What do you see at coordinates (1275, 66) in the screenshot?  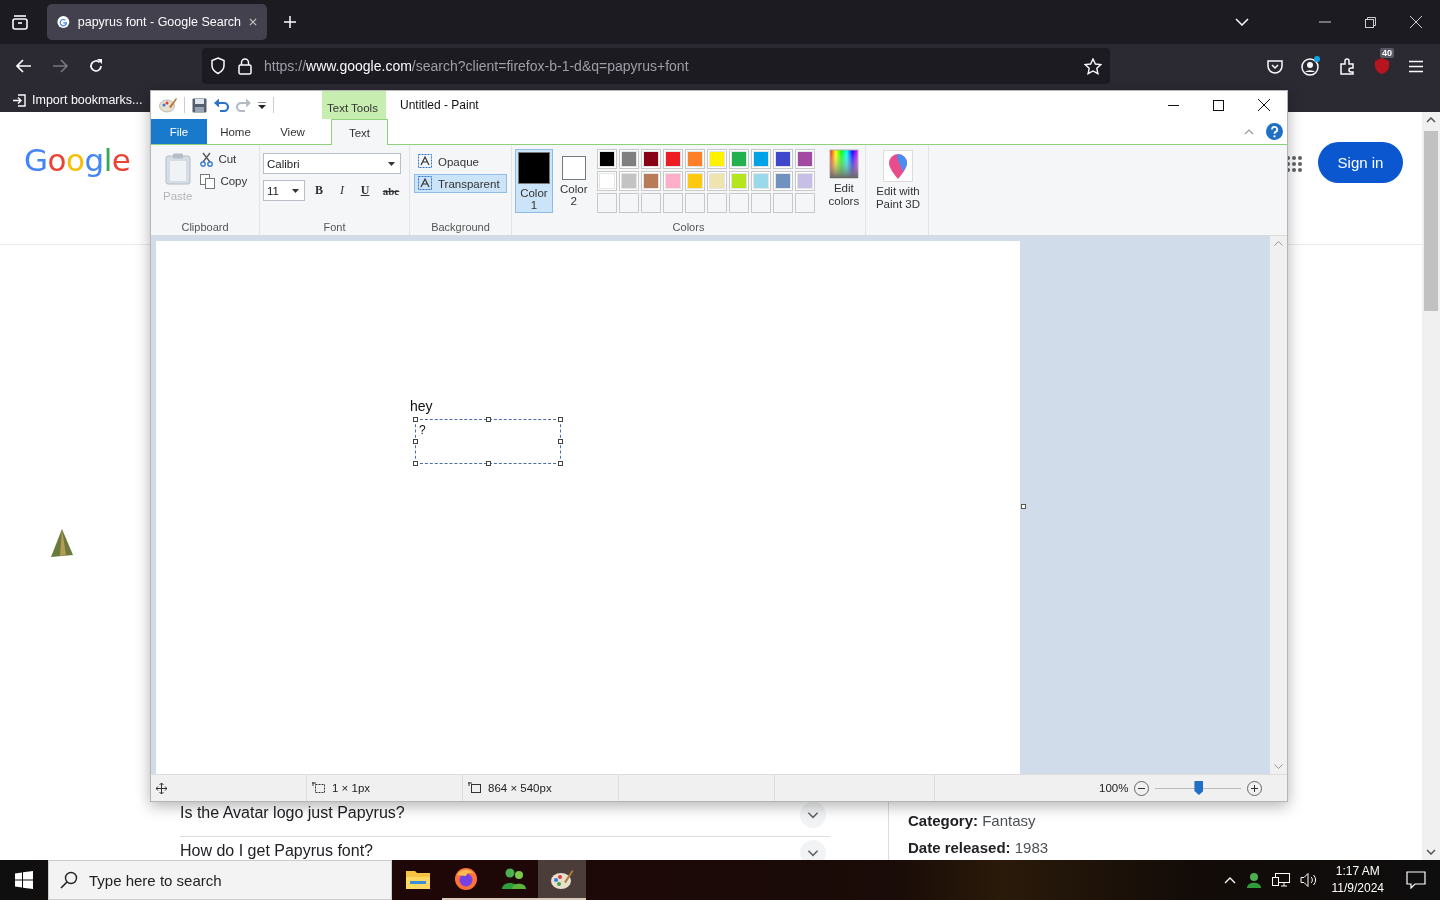 I see `pocket-icon` at bounding box center [1275, 66].